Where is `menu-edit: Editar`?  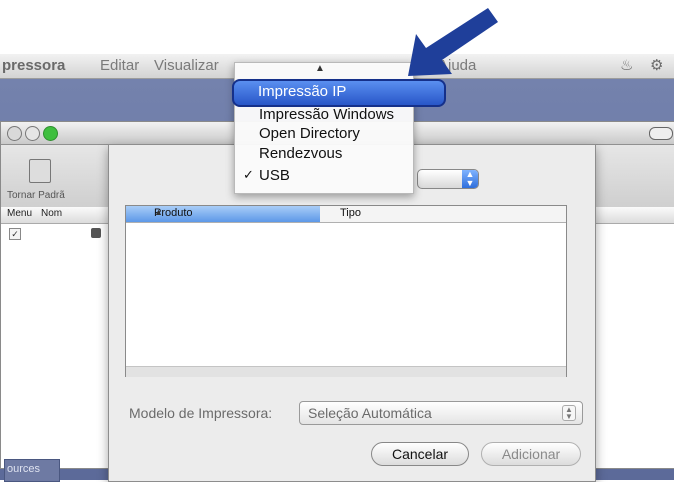 menu-edit: Editar is located at coordinates (119, 65).